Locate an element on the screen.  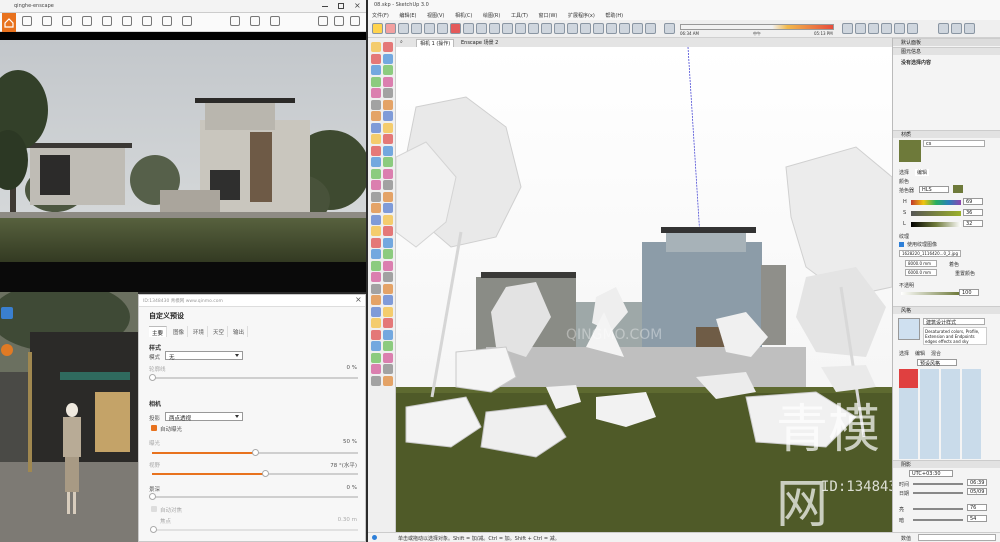
text-tool-icon is located at coordinates (520, 28).